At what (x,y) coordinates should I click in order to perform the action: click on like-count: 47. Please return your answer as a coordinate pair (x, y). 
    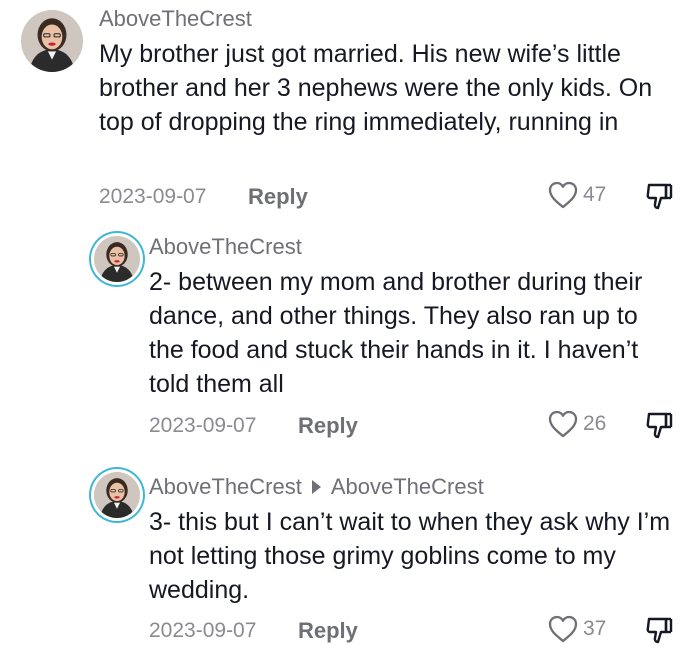
    Looking at the image, I should click on (595, 194).